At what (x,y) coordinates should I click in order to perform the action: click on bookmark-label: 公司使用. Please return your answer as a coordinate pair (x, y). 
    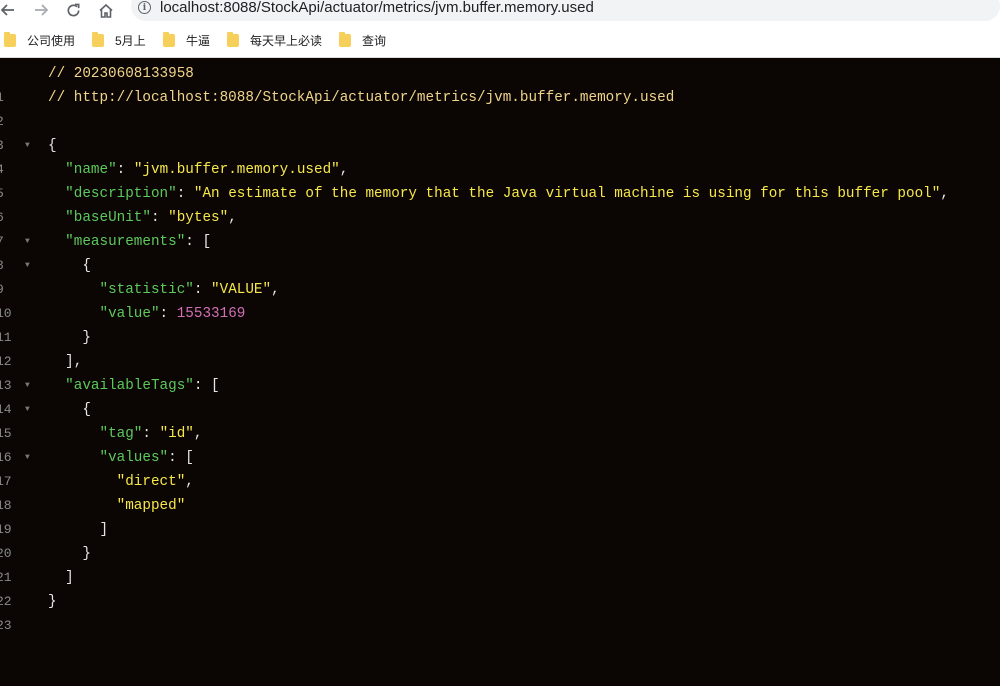
    Looking at the image, I should click on (51, 40).